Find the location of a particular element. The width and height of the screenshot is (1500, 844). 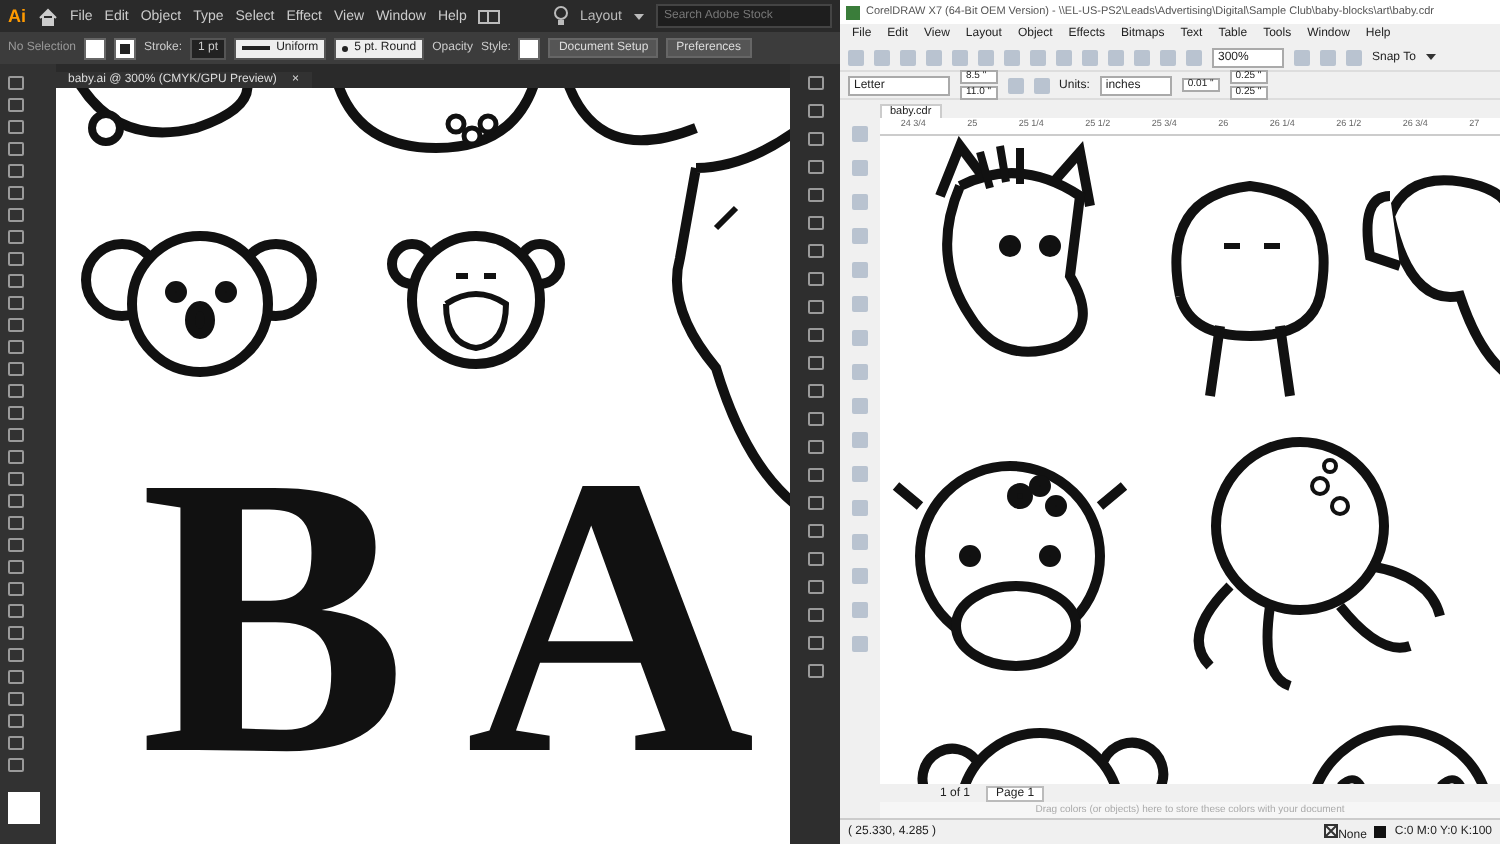

dot-icon is located at coordinates (345, 48).